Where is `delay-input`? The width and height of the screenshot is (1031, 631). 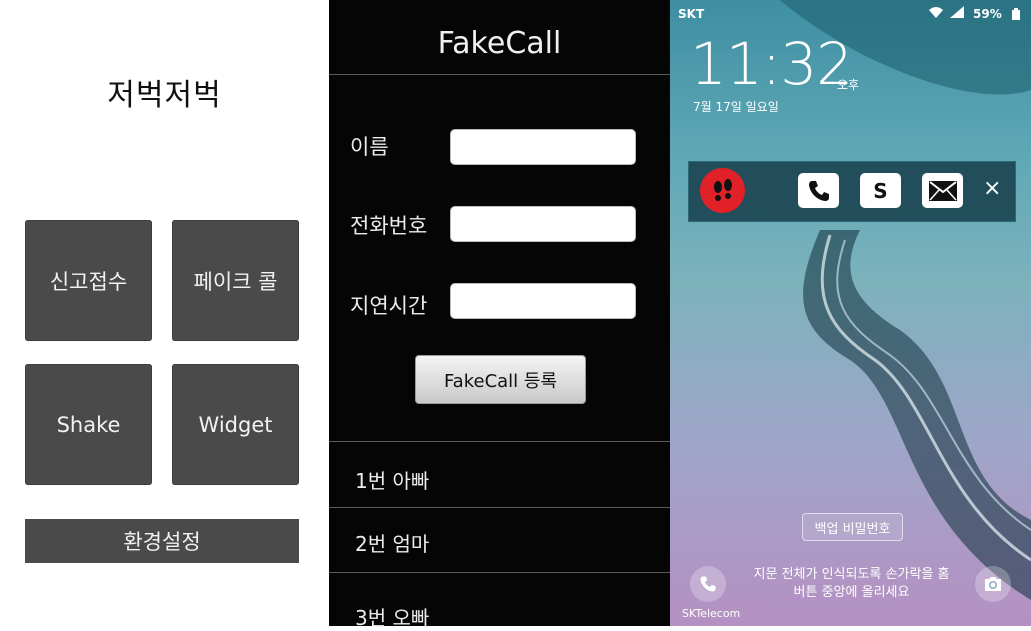
delay-input is located at coordinates (543, 301).